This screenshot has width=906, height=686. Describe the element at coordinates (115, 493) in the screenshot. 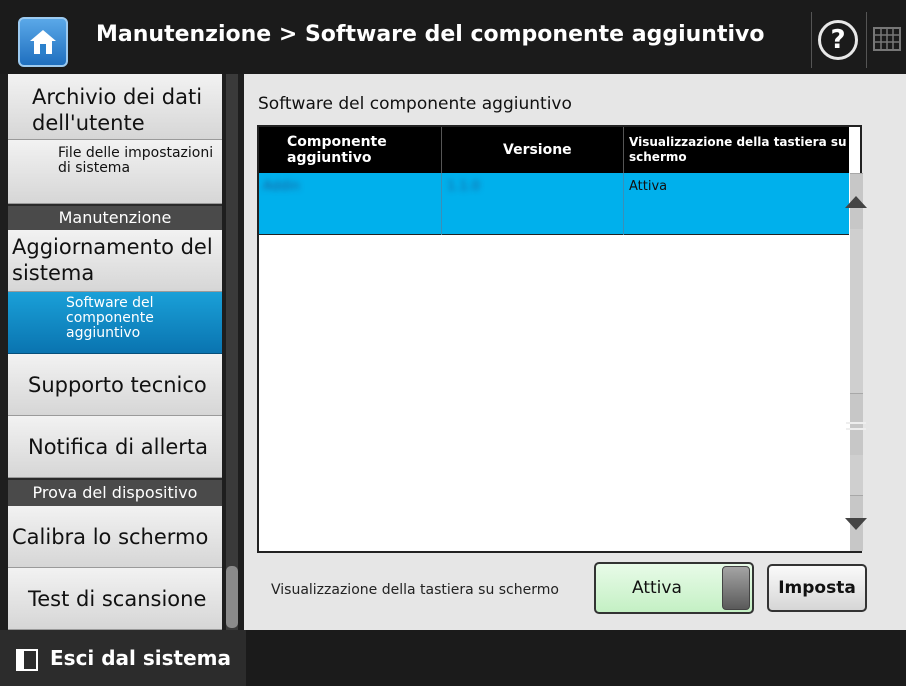

I see `sidebar-section-device-test: Prova del dispositivo` at that location.